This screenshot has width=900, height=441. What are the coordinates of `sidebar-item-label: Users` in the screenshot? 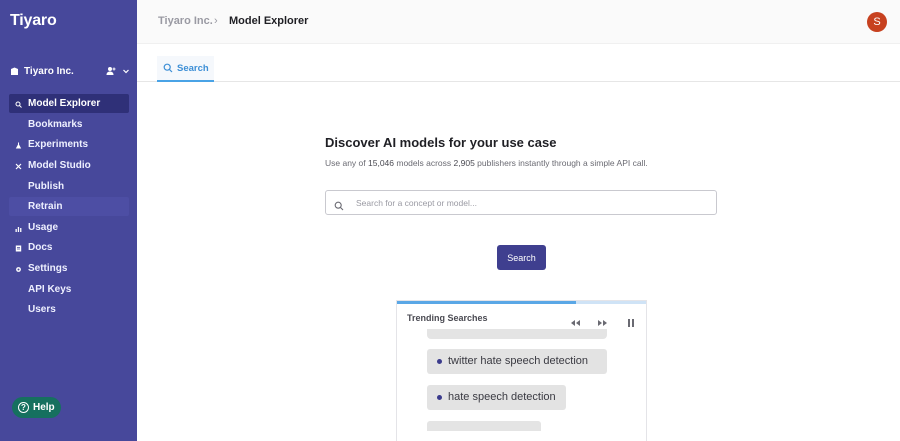 It's located at (42, 310).